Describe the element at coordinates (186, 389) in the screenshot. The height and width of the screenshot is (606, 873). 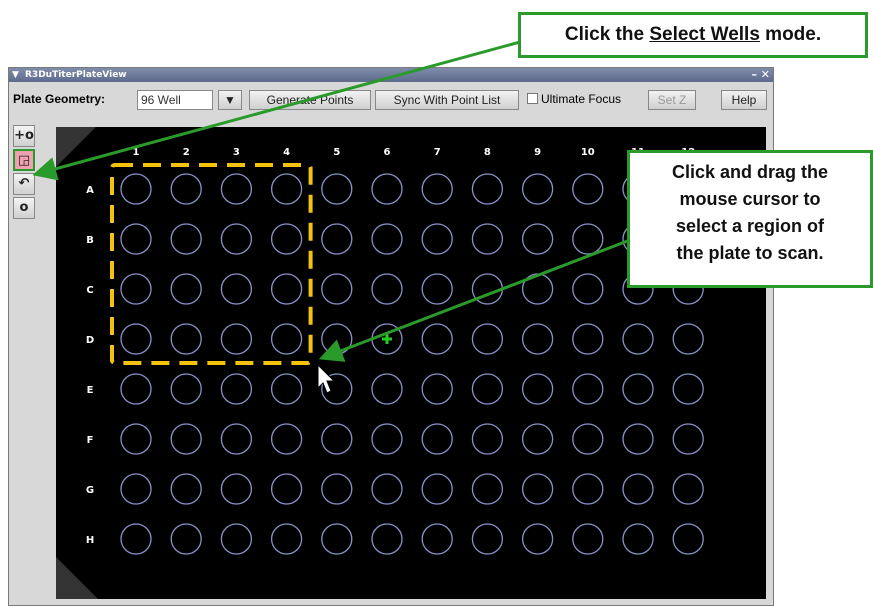
I see `well-E2` at that location.